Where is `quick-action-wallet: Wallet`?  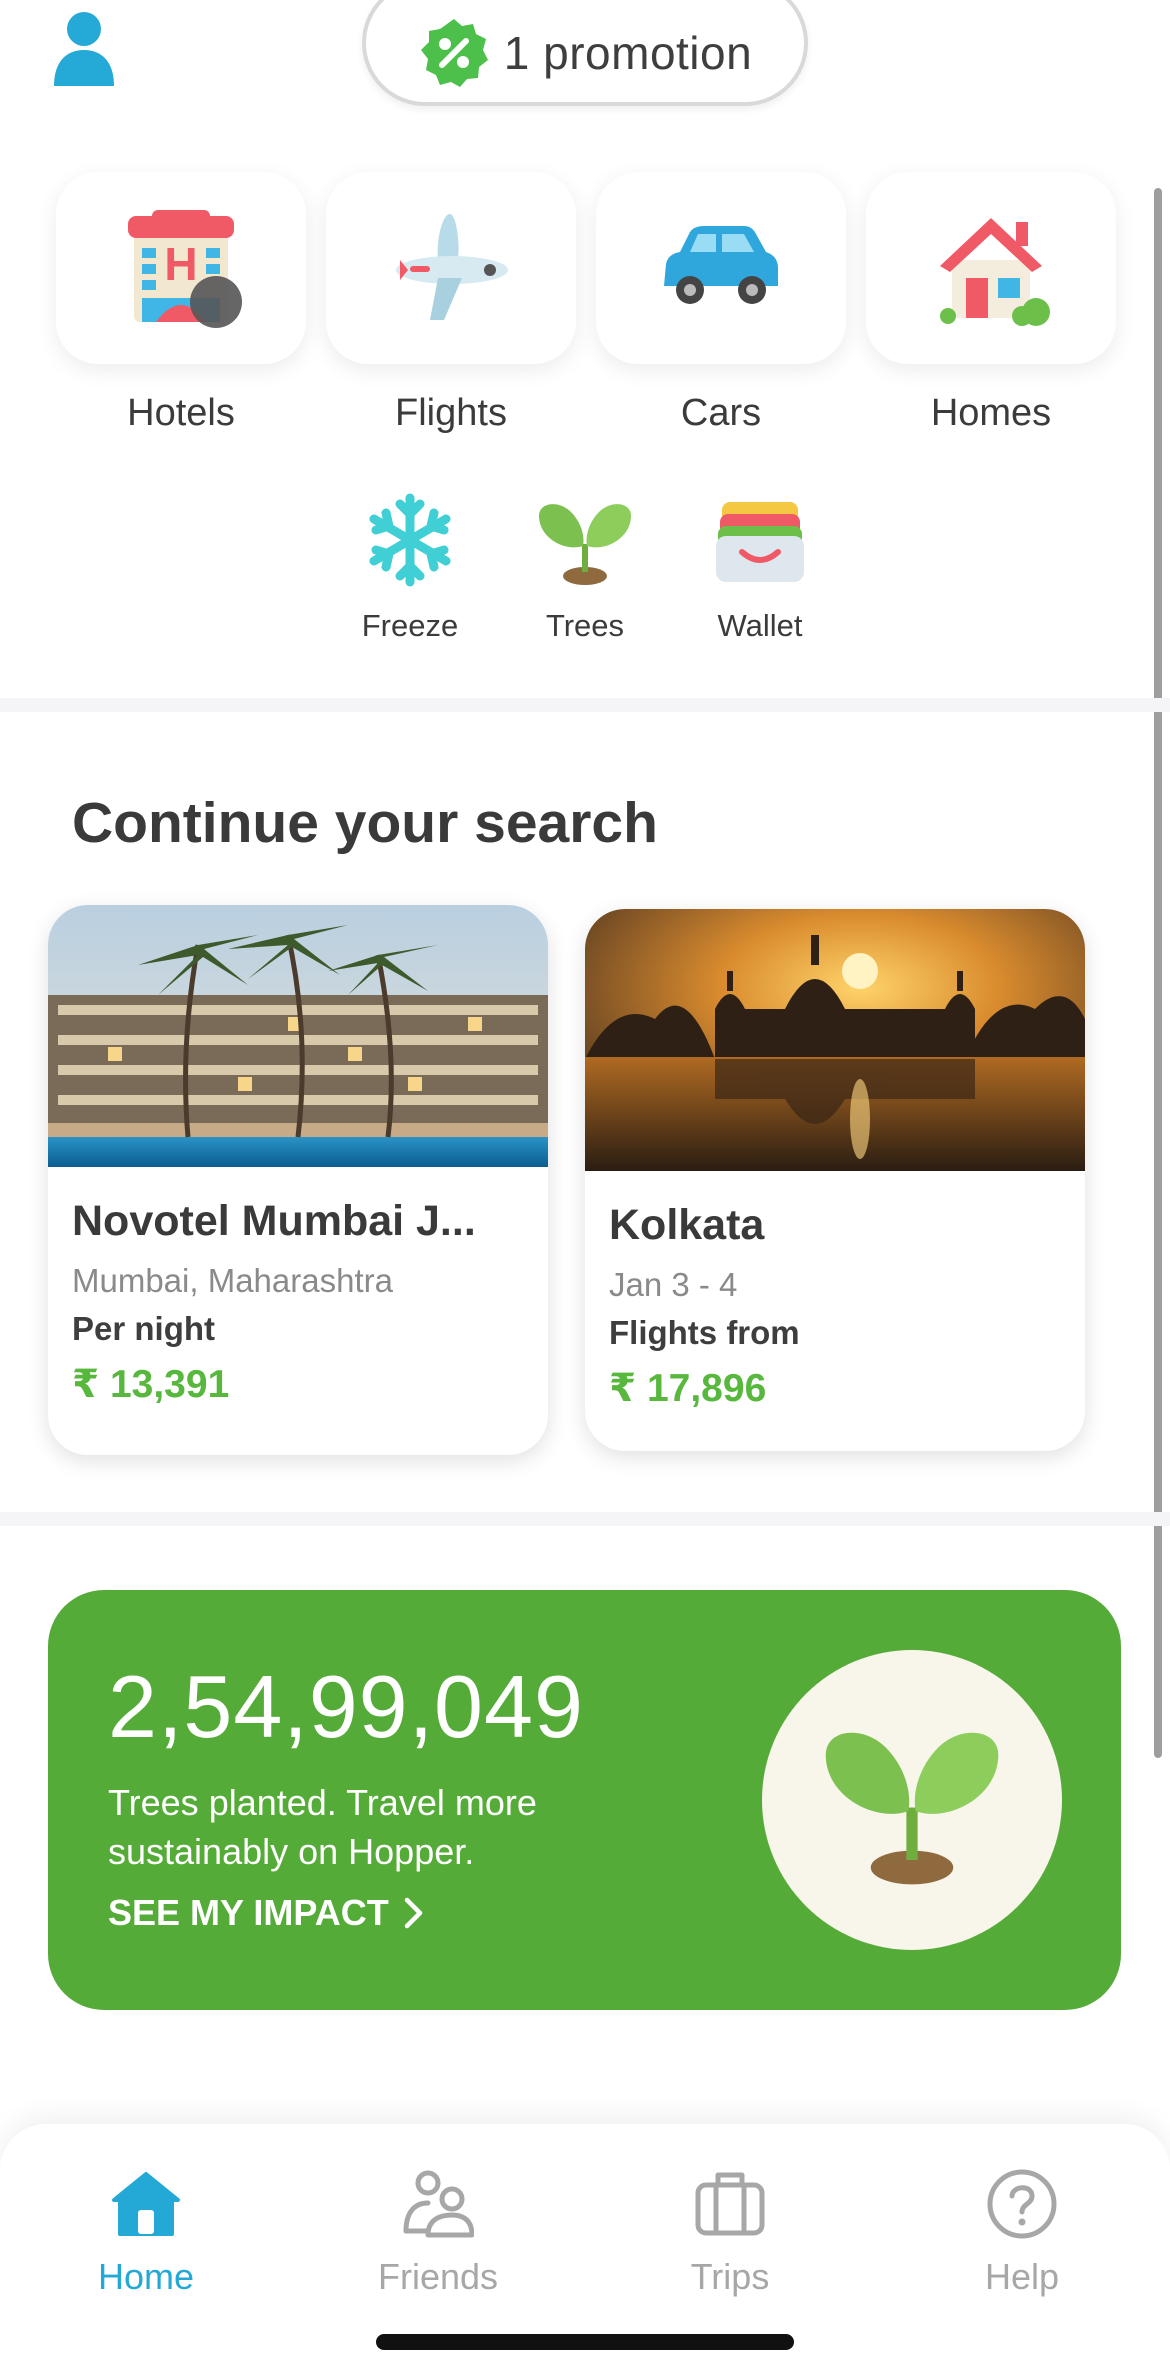
quick-action-wallet: Wallet is located at coordinates (760, 567).